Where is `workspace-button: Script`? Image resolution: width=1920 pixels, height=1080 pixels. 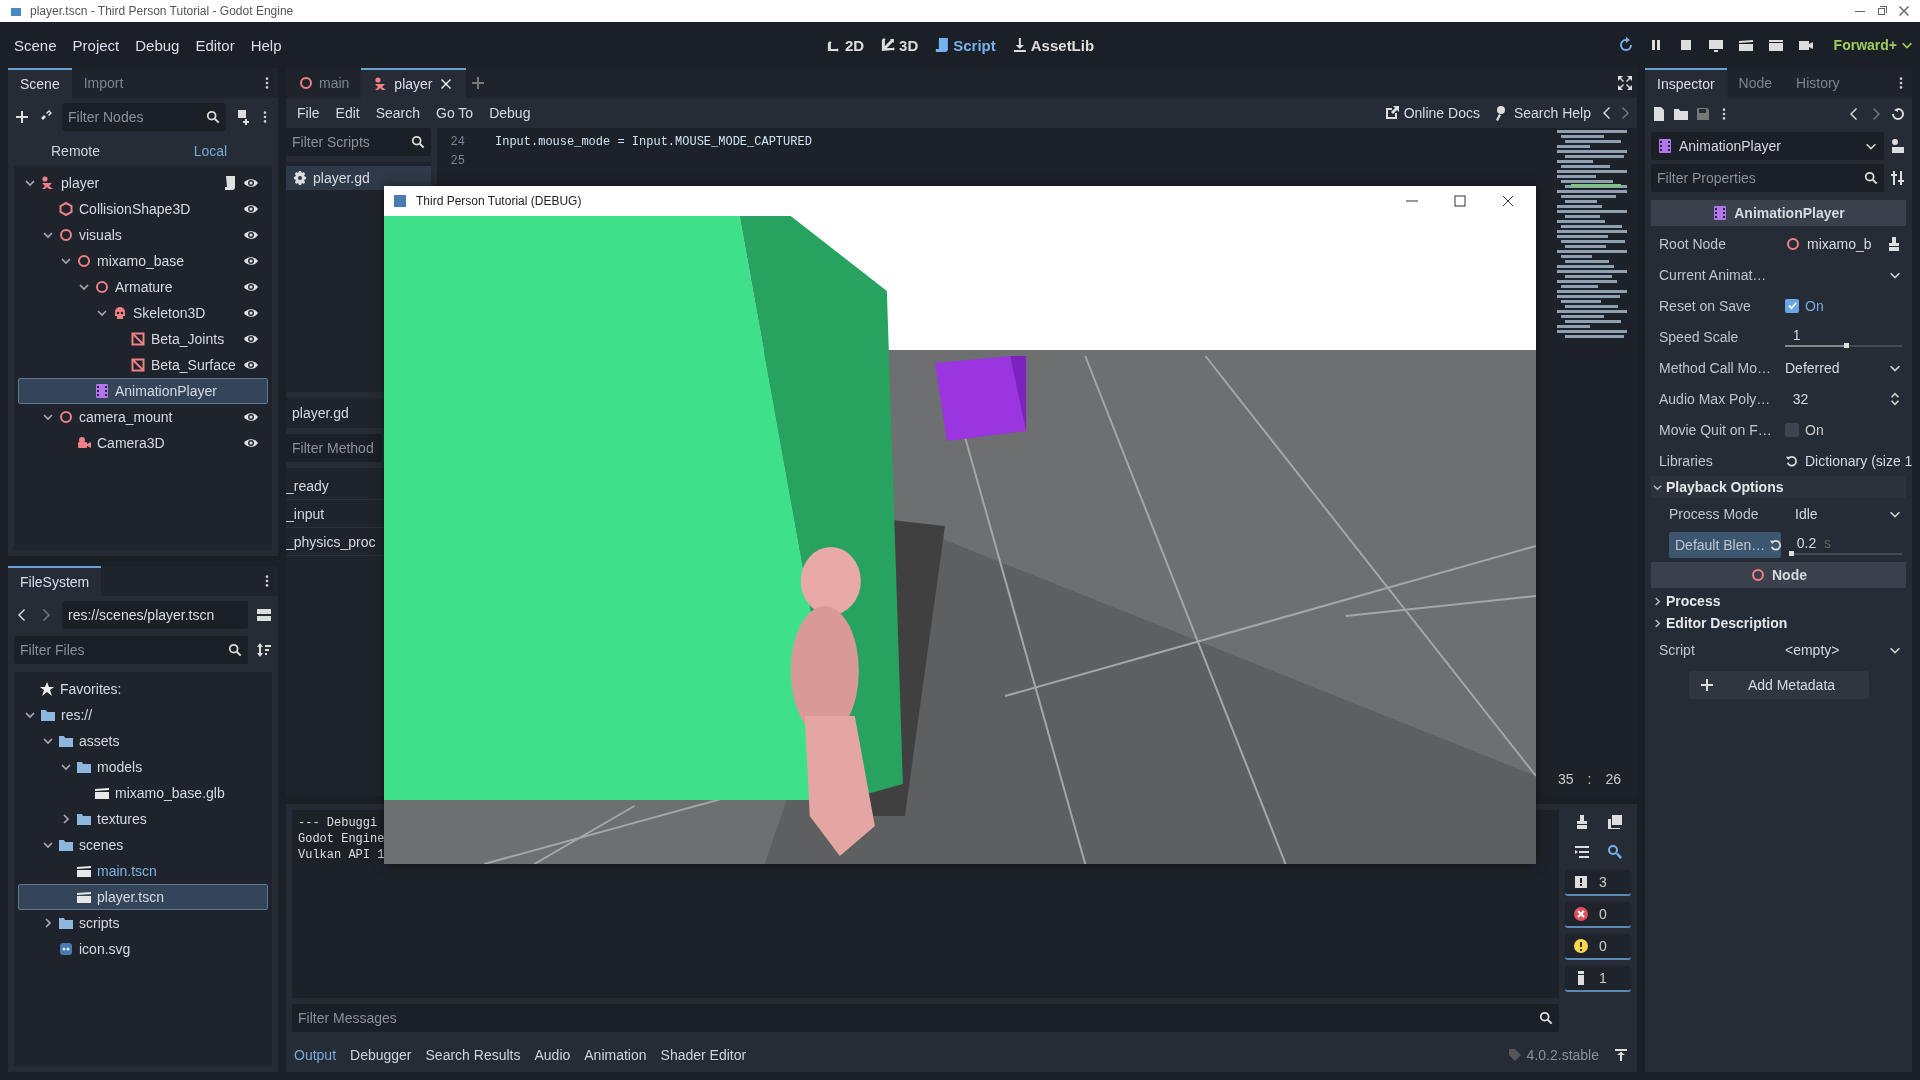
workspace-button: Script is located at coordinates (965, 45).